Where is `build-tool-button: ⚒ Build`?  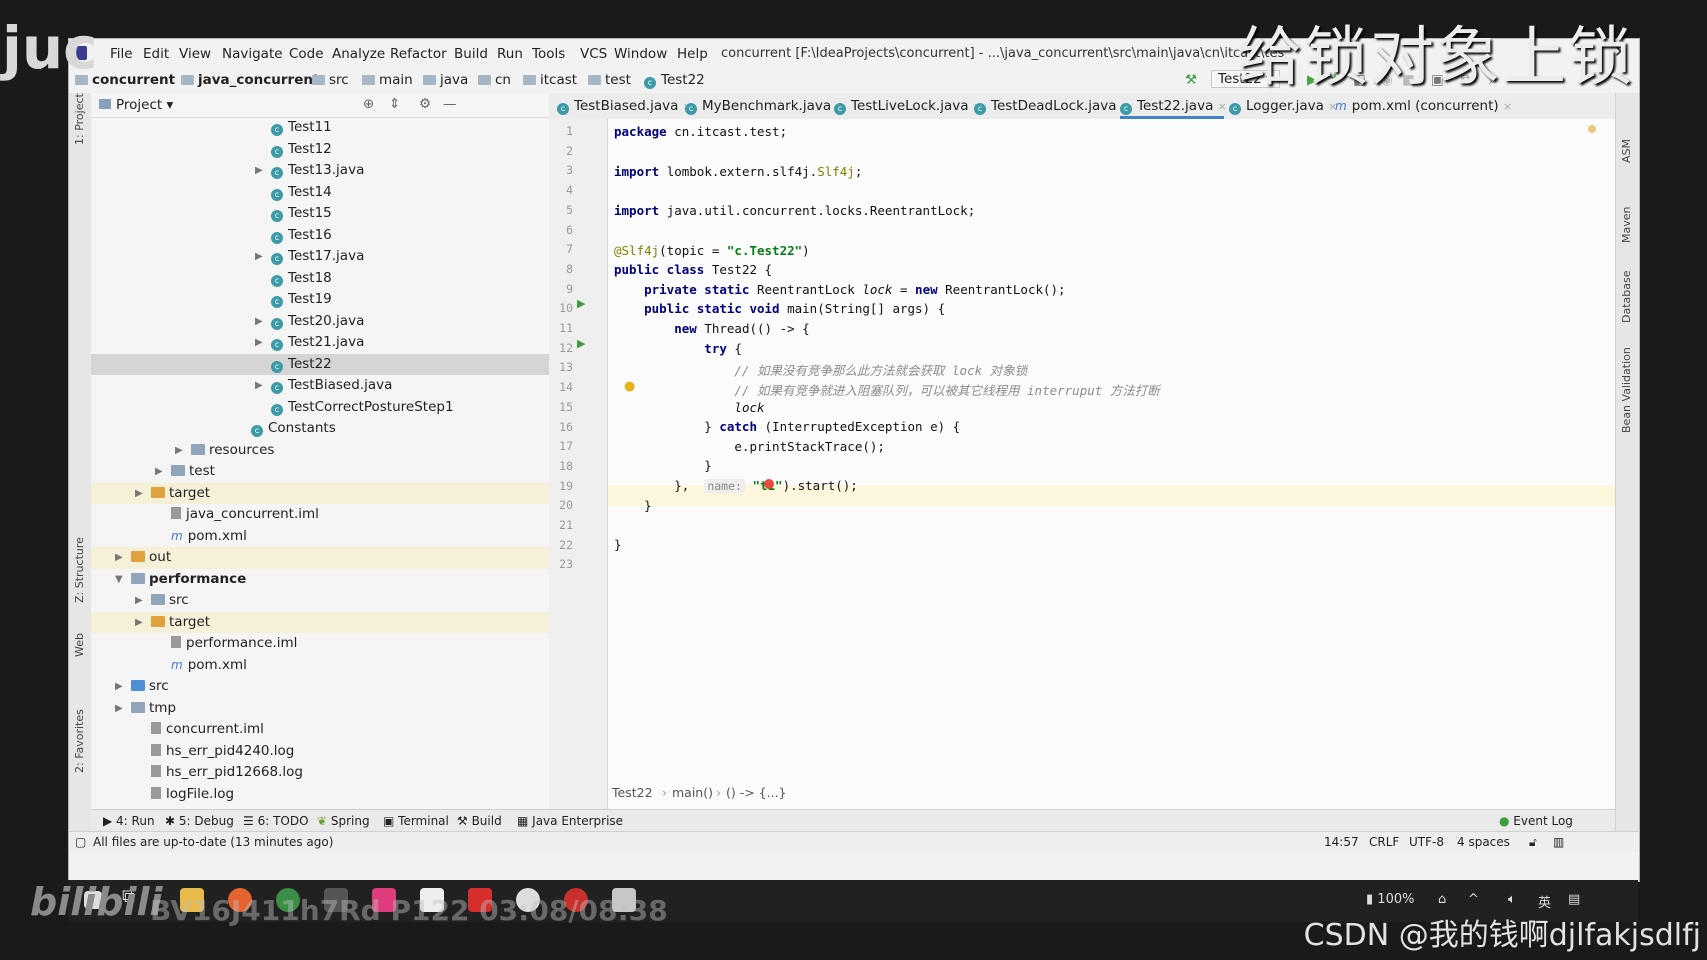 build-tool-button: ⚒ Build is located at coordinates (479, 821).